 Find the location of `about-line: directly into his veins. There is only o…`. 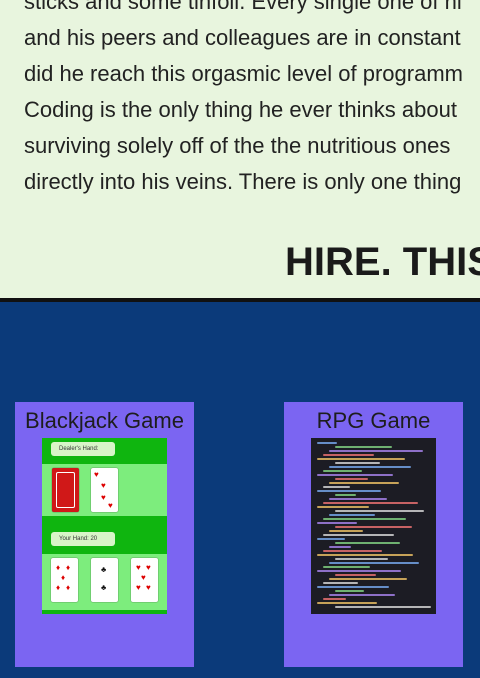

about-line: directly into his veins. There is only o… is located at coordinates (243, 181).